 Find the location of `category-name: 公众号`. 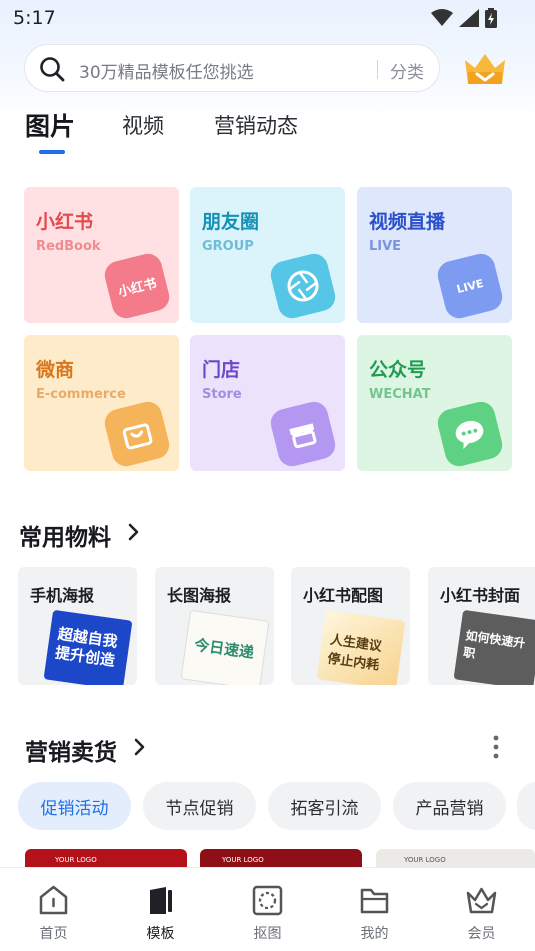

category-name: 公众号 is located at coordinates (398, 370).